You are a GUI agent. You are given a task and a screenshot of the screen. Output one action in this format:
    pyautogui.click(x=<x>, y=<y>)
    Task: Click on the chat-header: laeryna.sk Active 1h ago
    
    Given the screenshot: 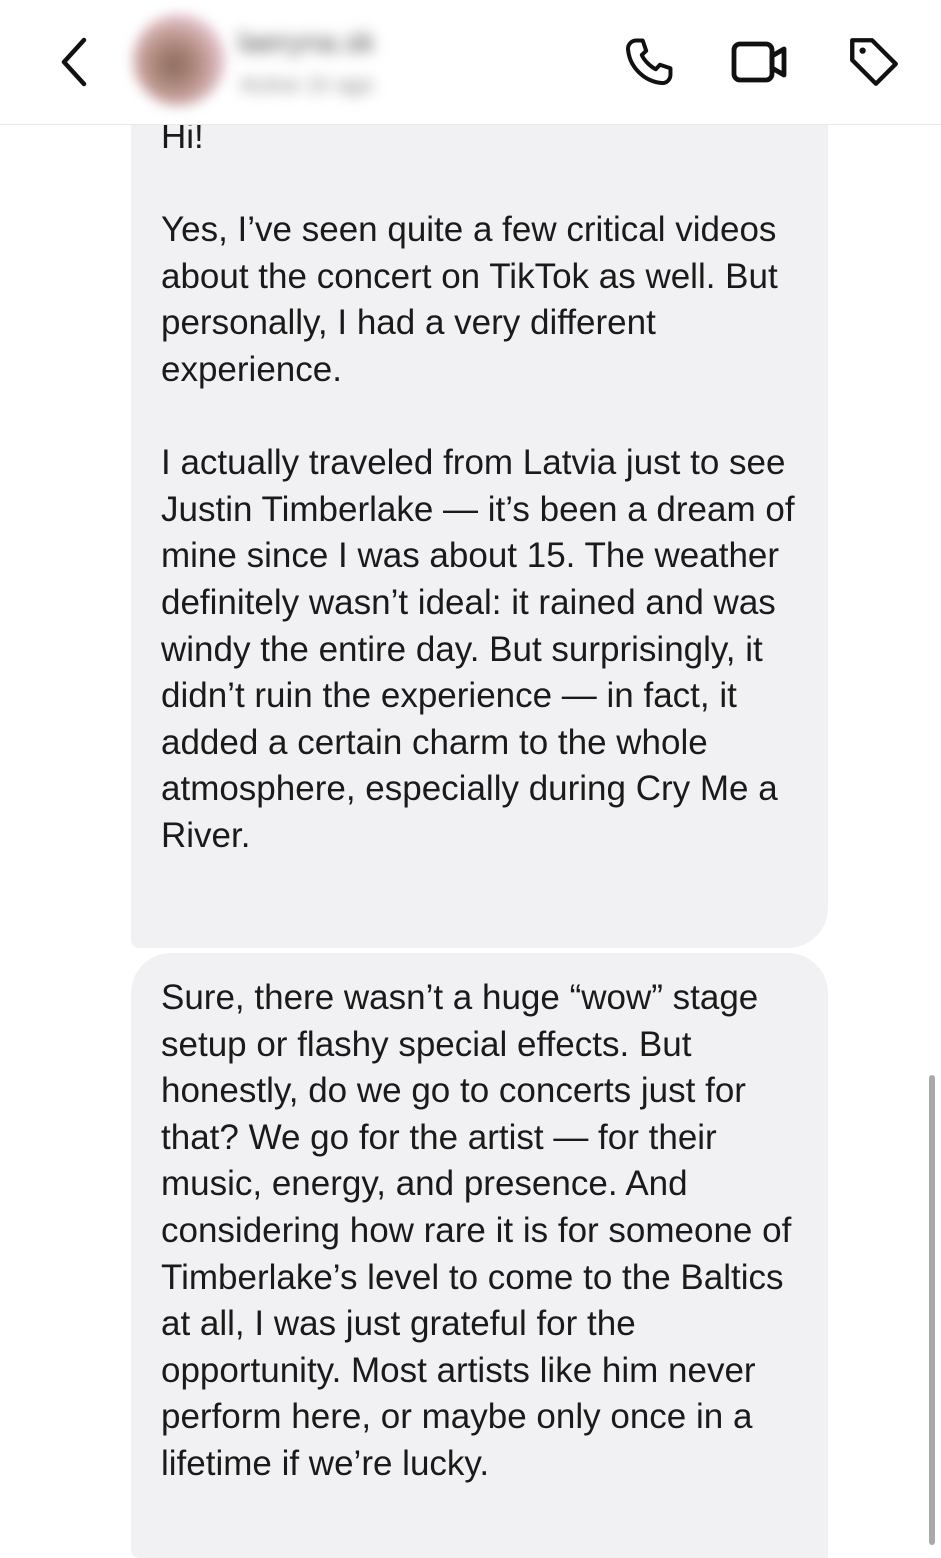 What is the action you would take?
    pyautogui.click(x=470, y=62)
    